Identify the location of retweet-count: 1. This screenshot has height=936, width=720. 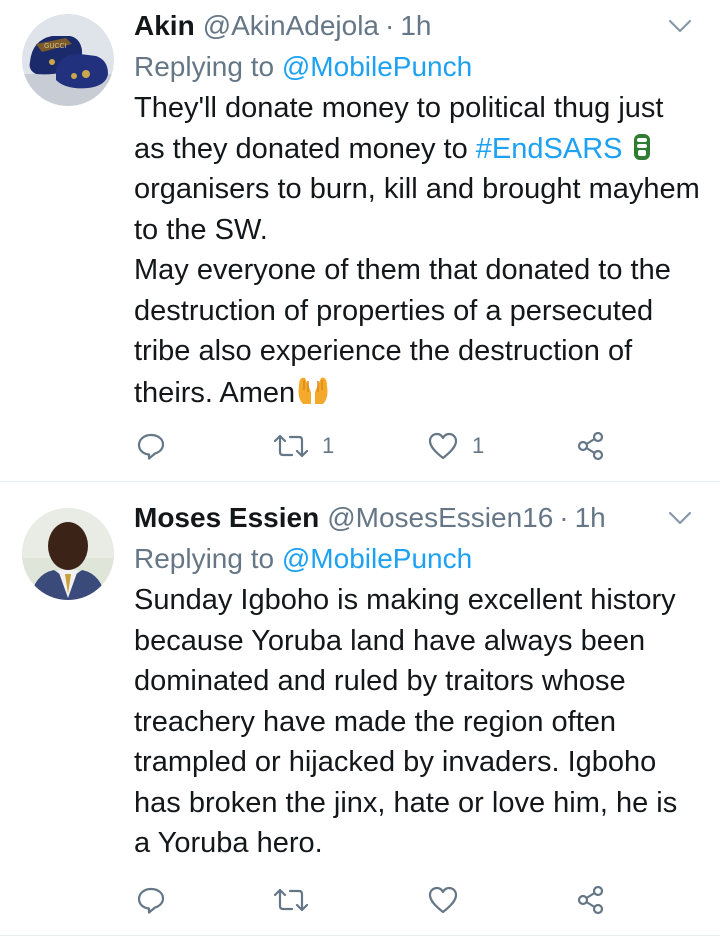
(328, 445).